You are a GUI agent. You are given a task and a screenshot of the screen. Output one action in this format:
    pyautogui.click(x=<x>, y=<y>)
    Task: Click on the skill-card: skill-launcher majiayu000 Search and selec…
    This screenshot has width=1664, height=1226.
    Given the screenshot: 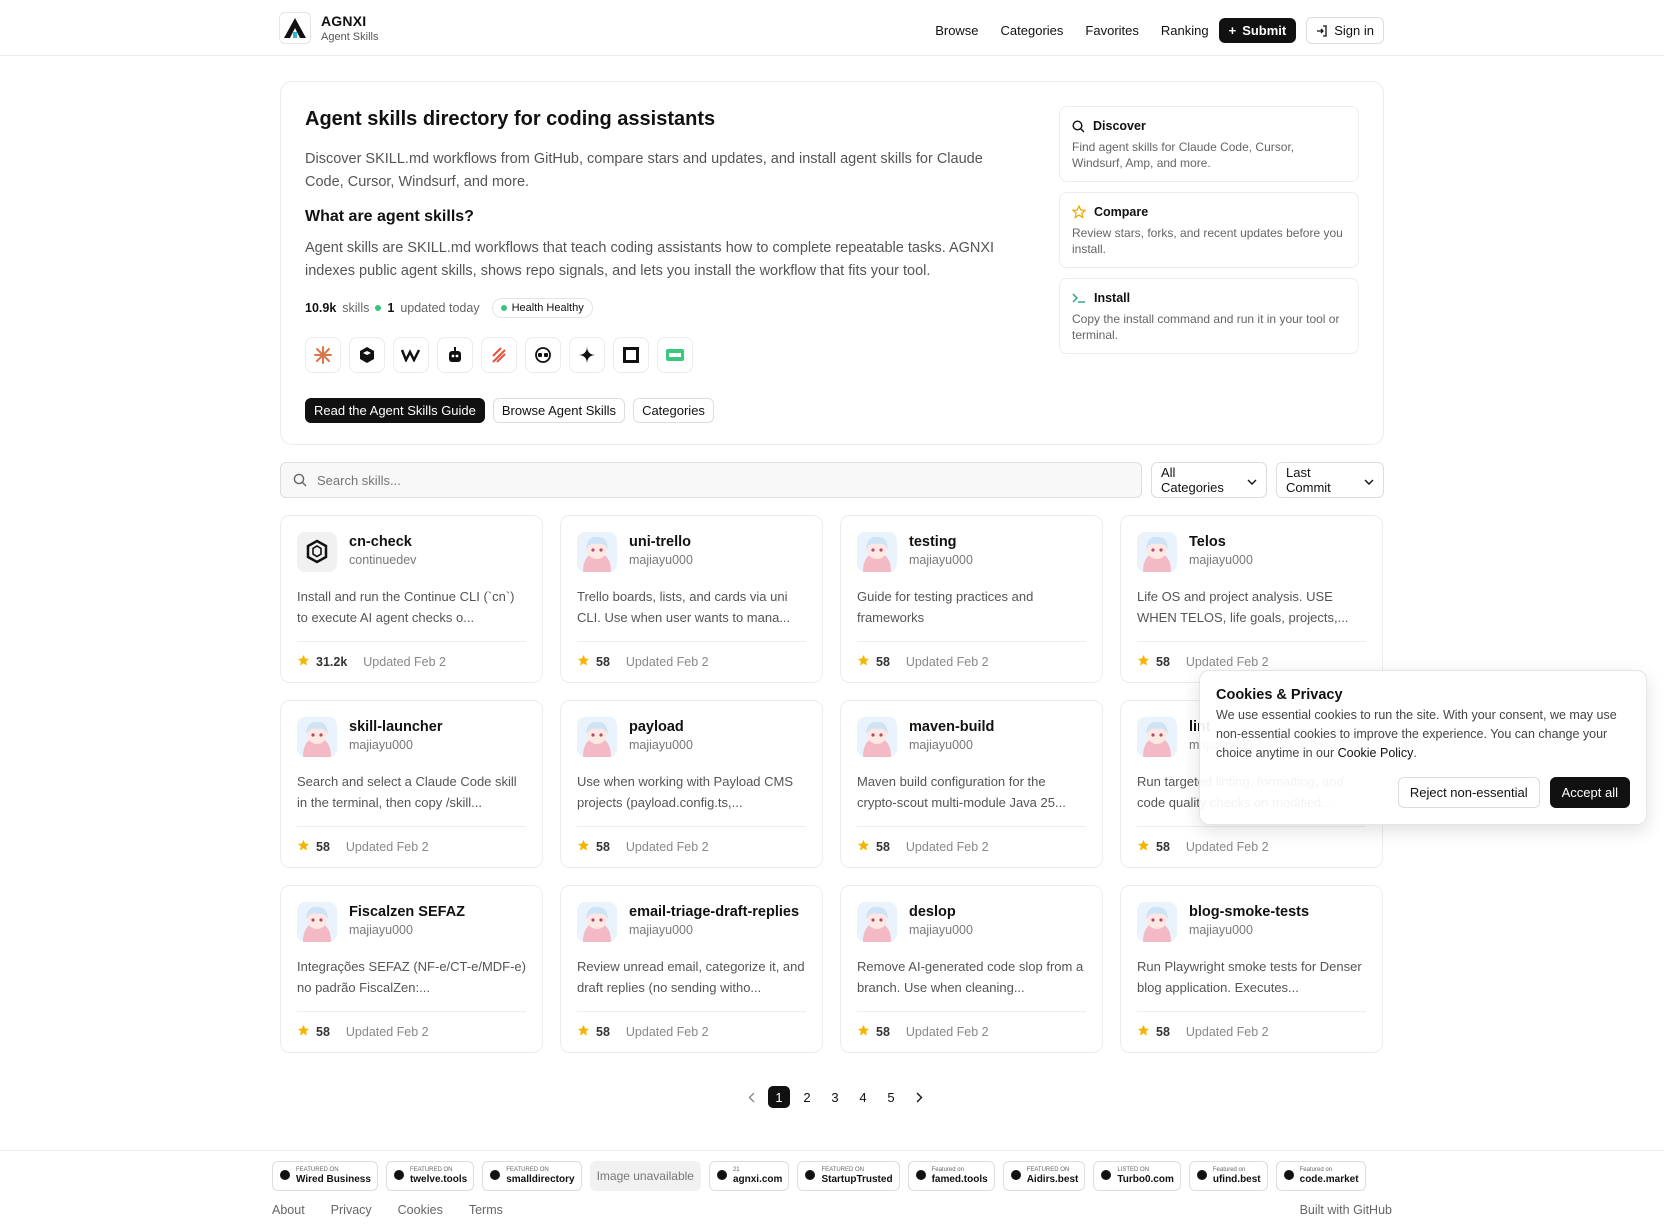 What is the action you would take?
    pyautogui.click(x=411, y=784)
    